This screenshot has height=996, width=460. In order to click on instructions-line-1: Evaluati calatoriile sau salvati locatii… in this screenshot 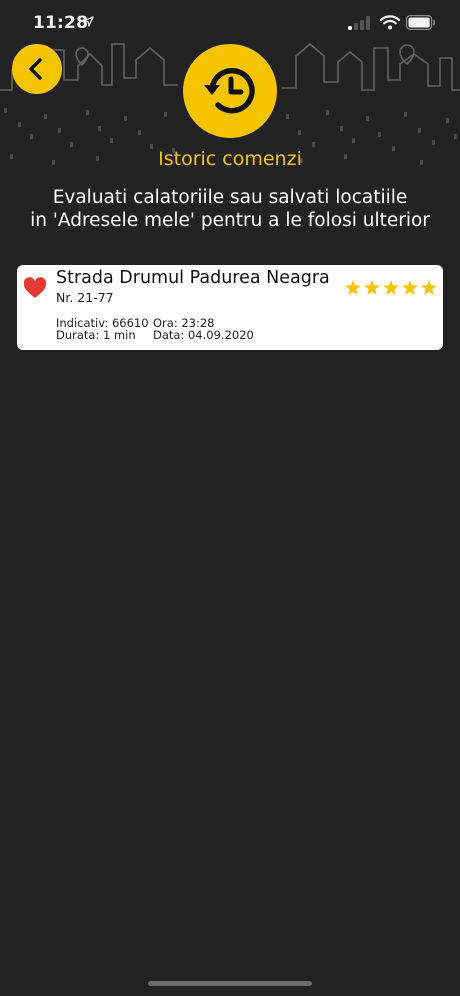, I will do `click(230, 197)`.